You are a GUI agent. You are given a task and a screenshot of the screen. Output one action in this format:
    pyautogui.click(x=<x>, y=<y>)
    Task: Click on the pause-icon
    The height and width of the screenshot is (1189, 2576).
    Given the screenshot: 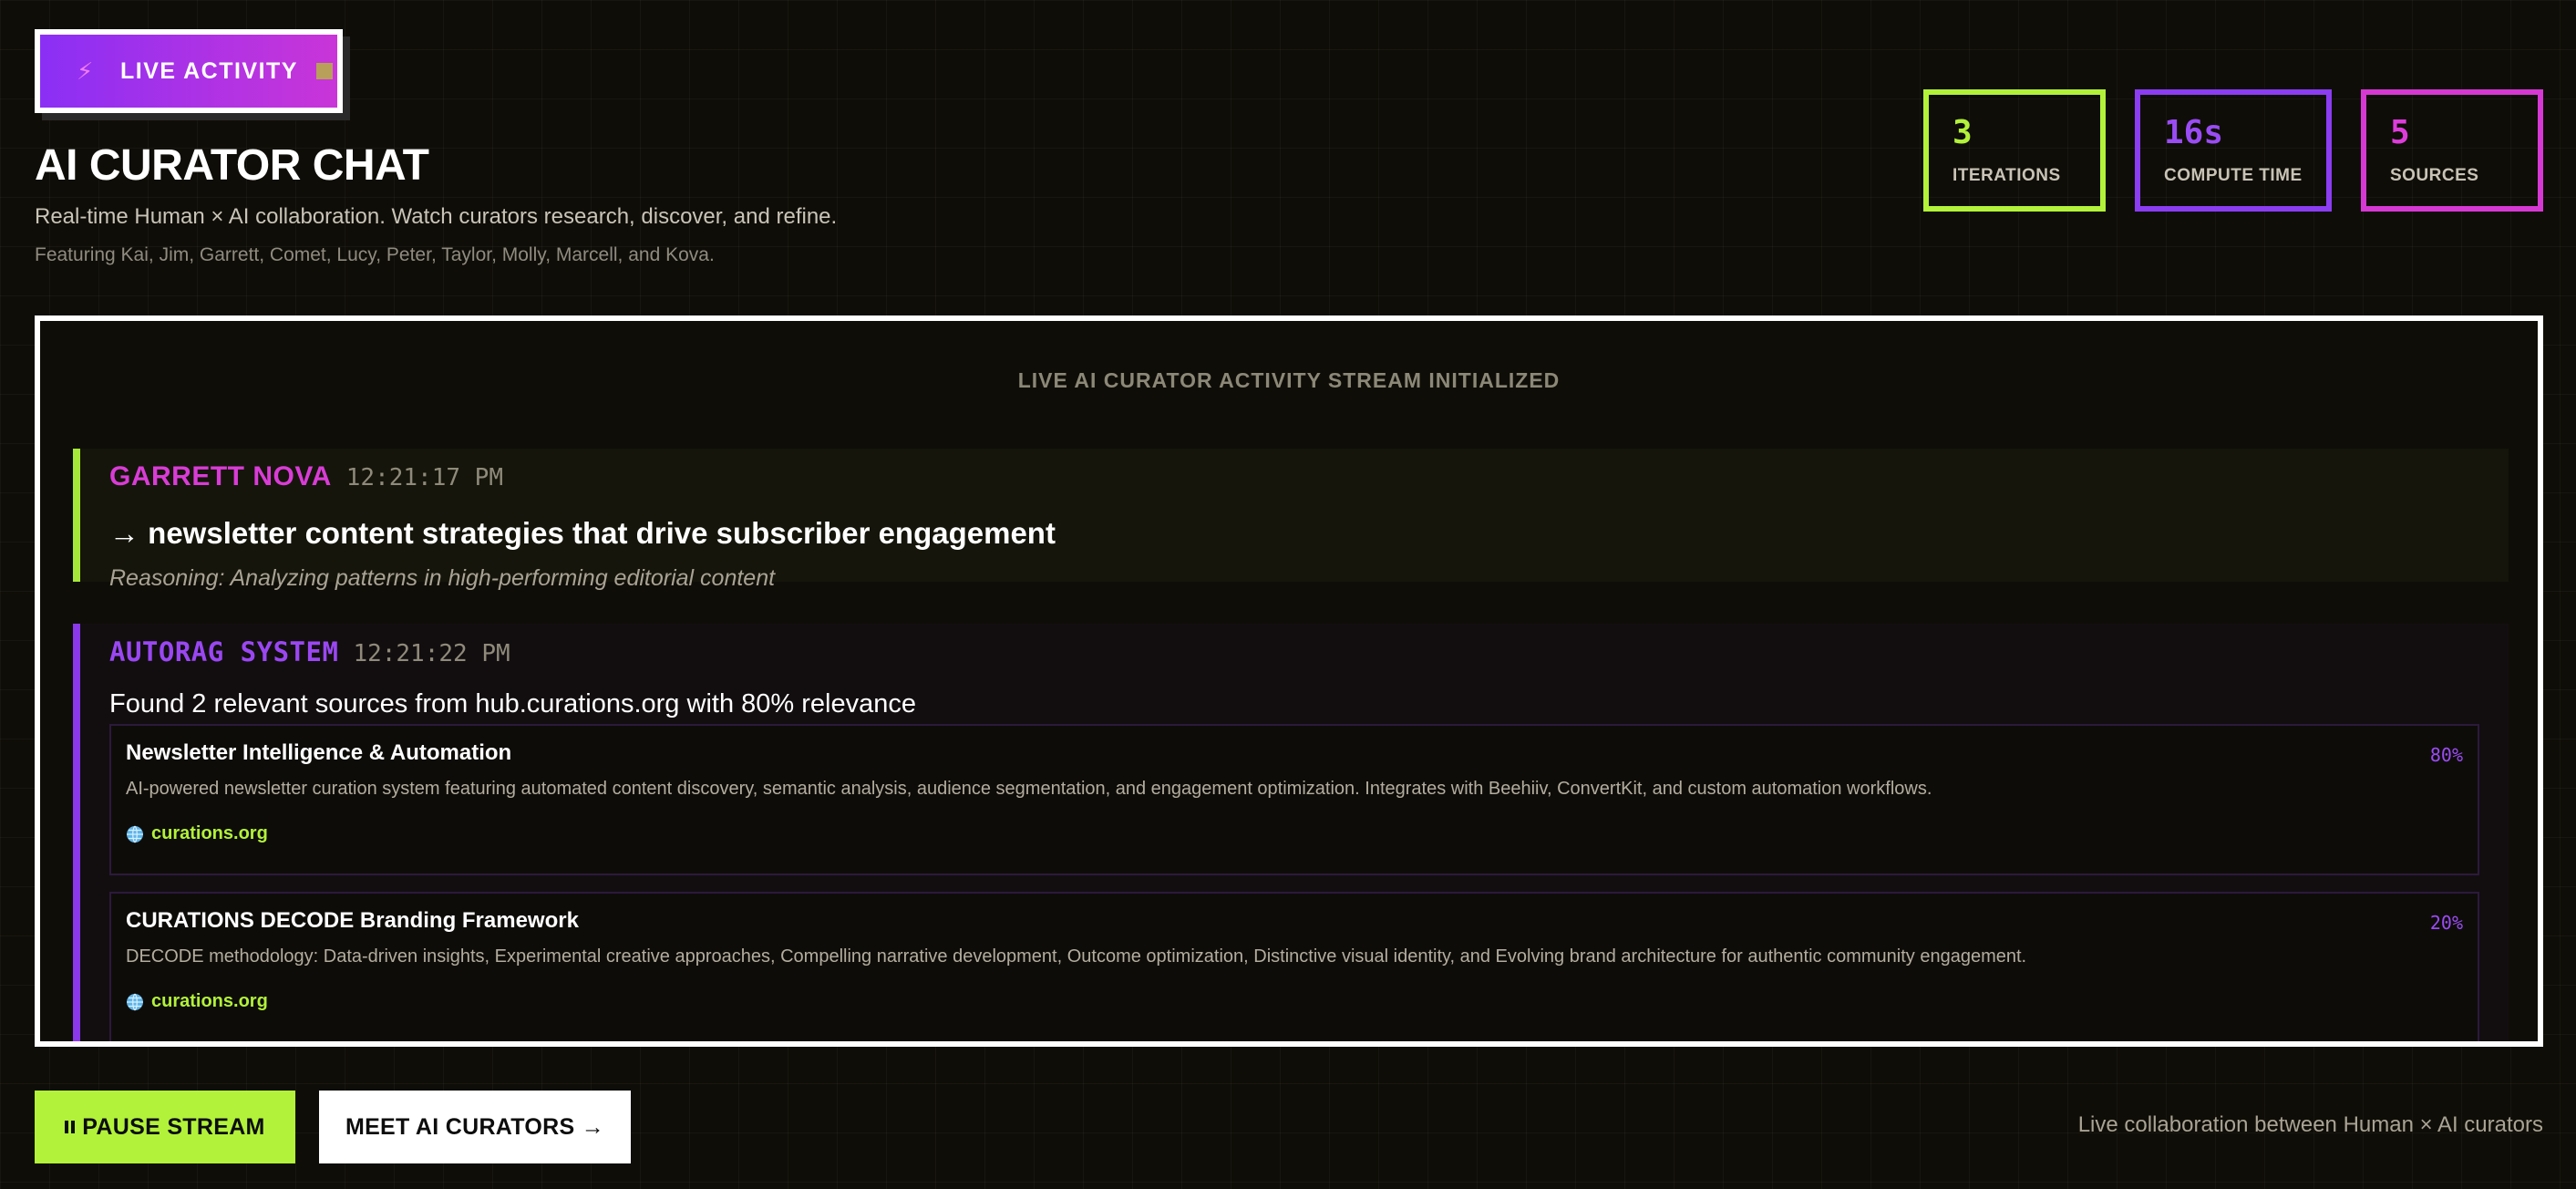 What is the action you would take?
    pyautogui.click(x=70, y=1127)
    